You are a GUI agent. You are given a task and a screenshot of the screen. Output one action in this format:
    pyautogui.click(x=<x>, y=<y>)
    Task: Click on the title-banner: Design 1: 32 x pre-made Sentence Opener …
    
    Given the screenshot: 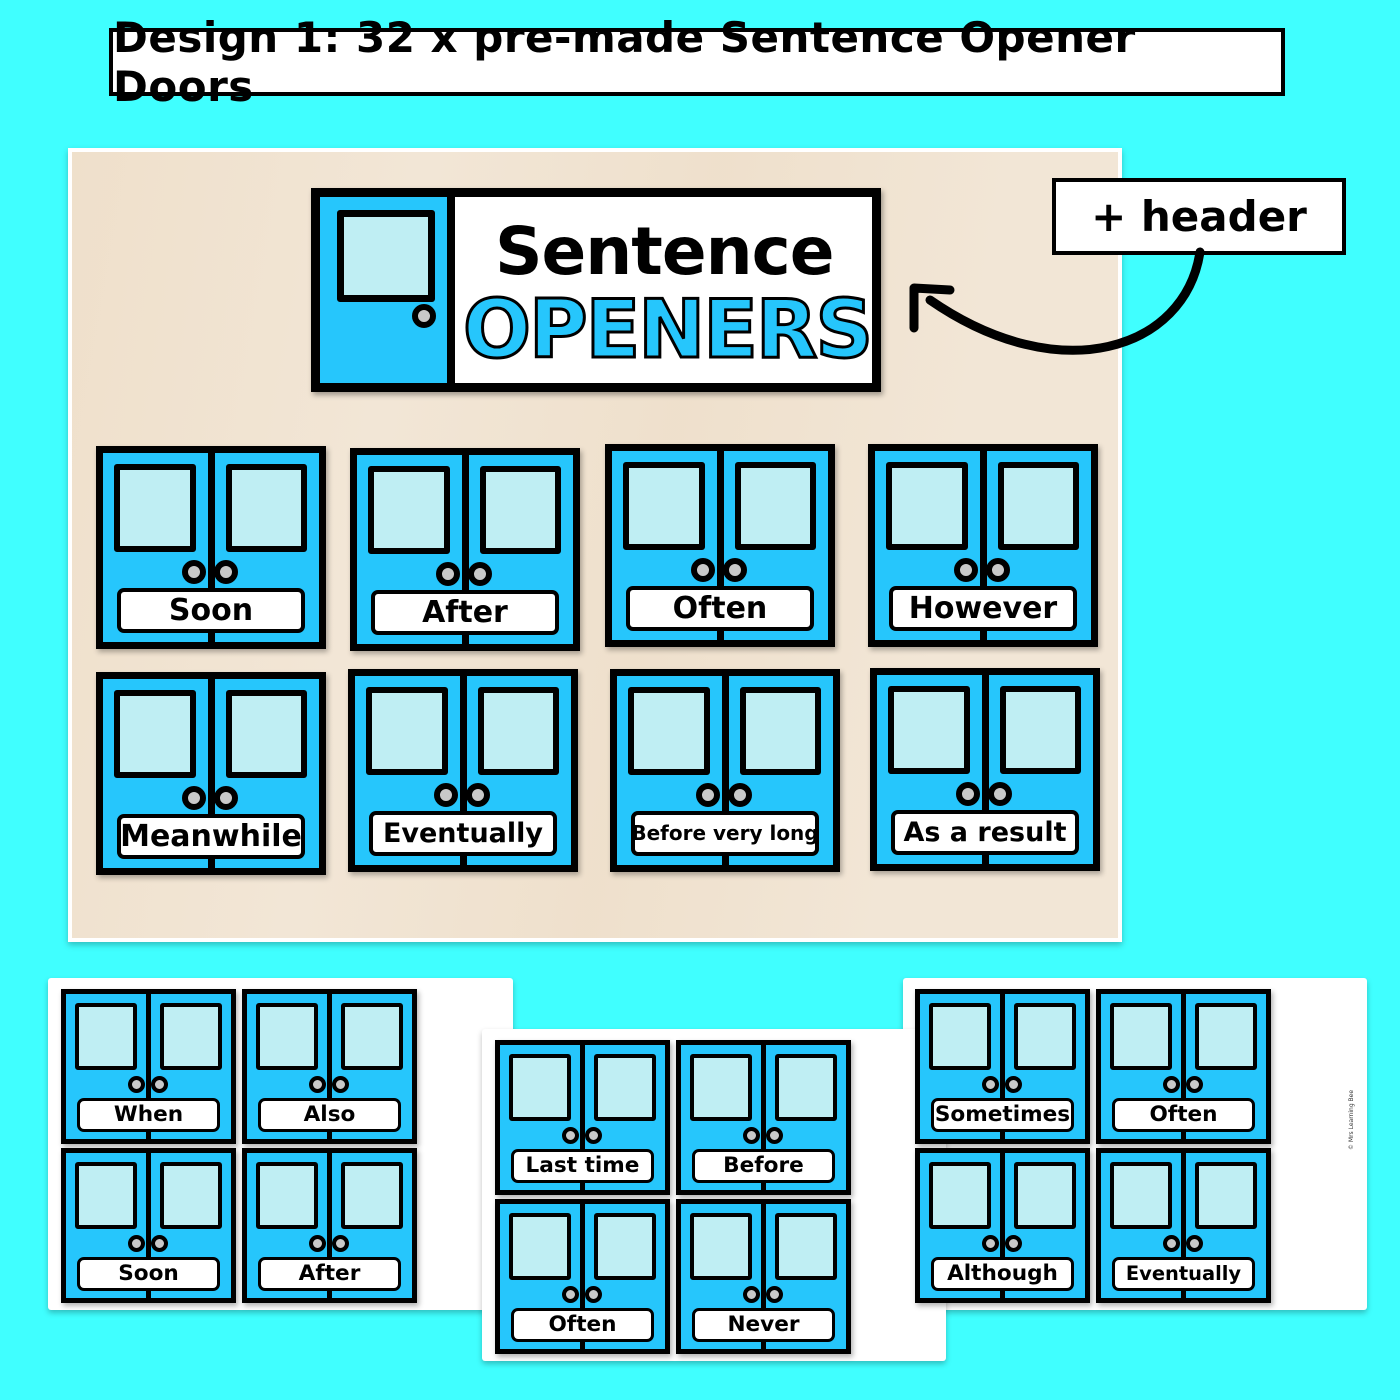 What is the action you would take?
    pyautogui.click(x=697, y=62)
    